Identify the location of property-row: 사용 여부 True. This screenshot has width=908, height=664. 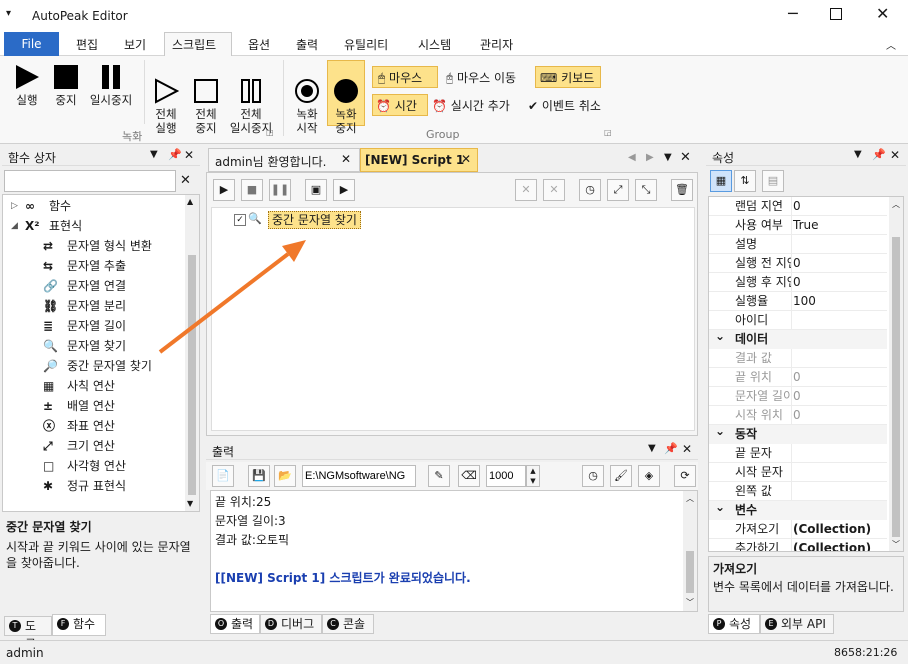
(798, 225).